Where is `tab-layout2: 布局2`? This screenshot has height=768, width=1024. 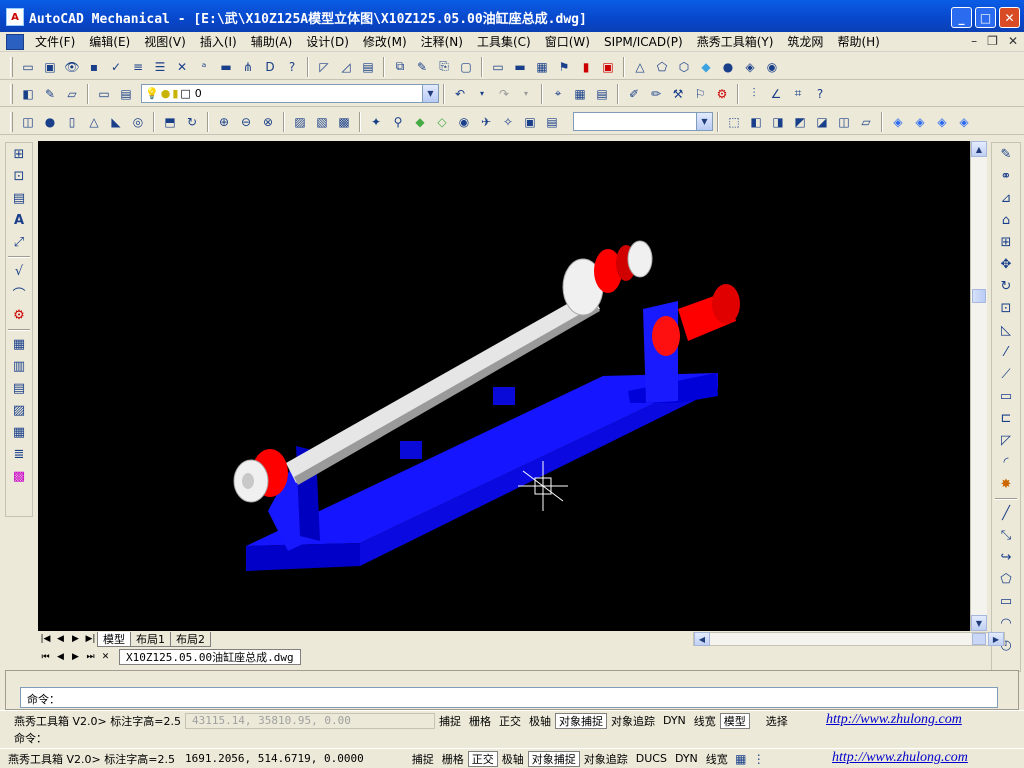 tab-layout2: 布局2 is located at coordinates (190, 639).